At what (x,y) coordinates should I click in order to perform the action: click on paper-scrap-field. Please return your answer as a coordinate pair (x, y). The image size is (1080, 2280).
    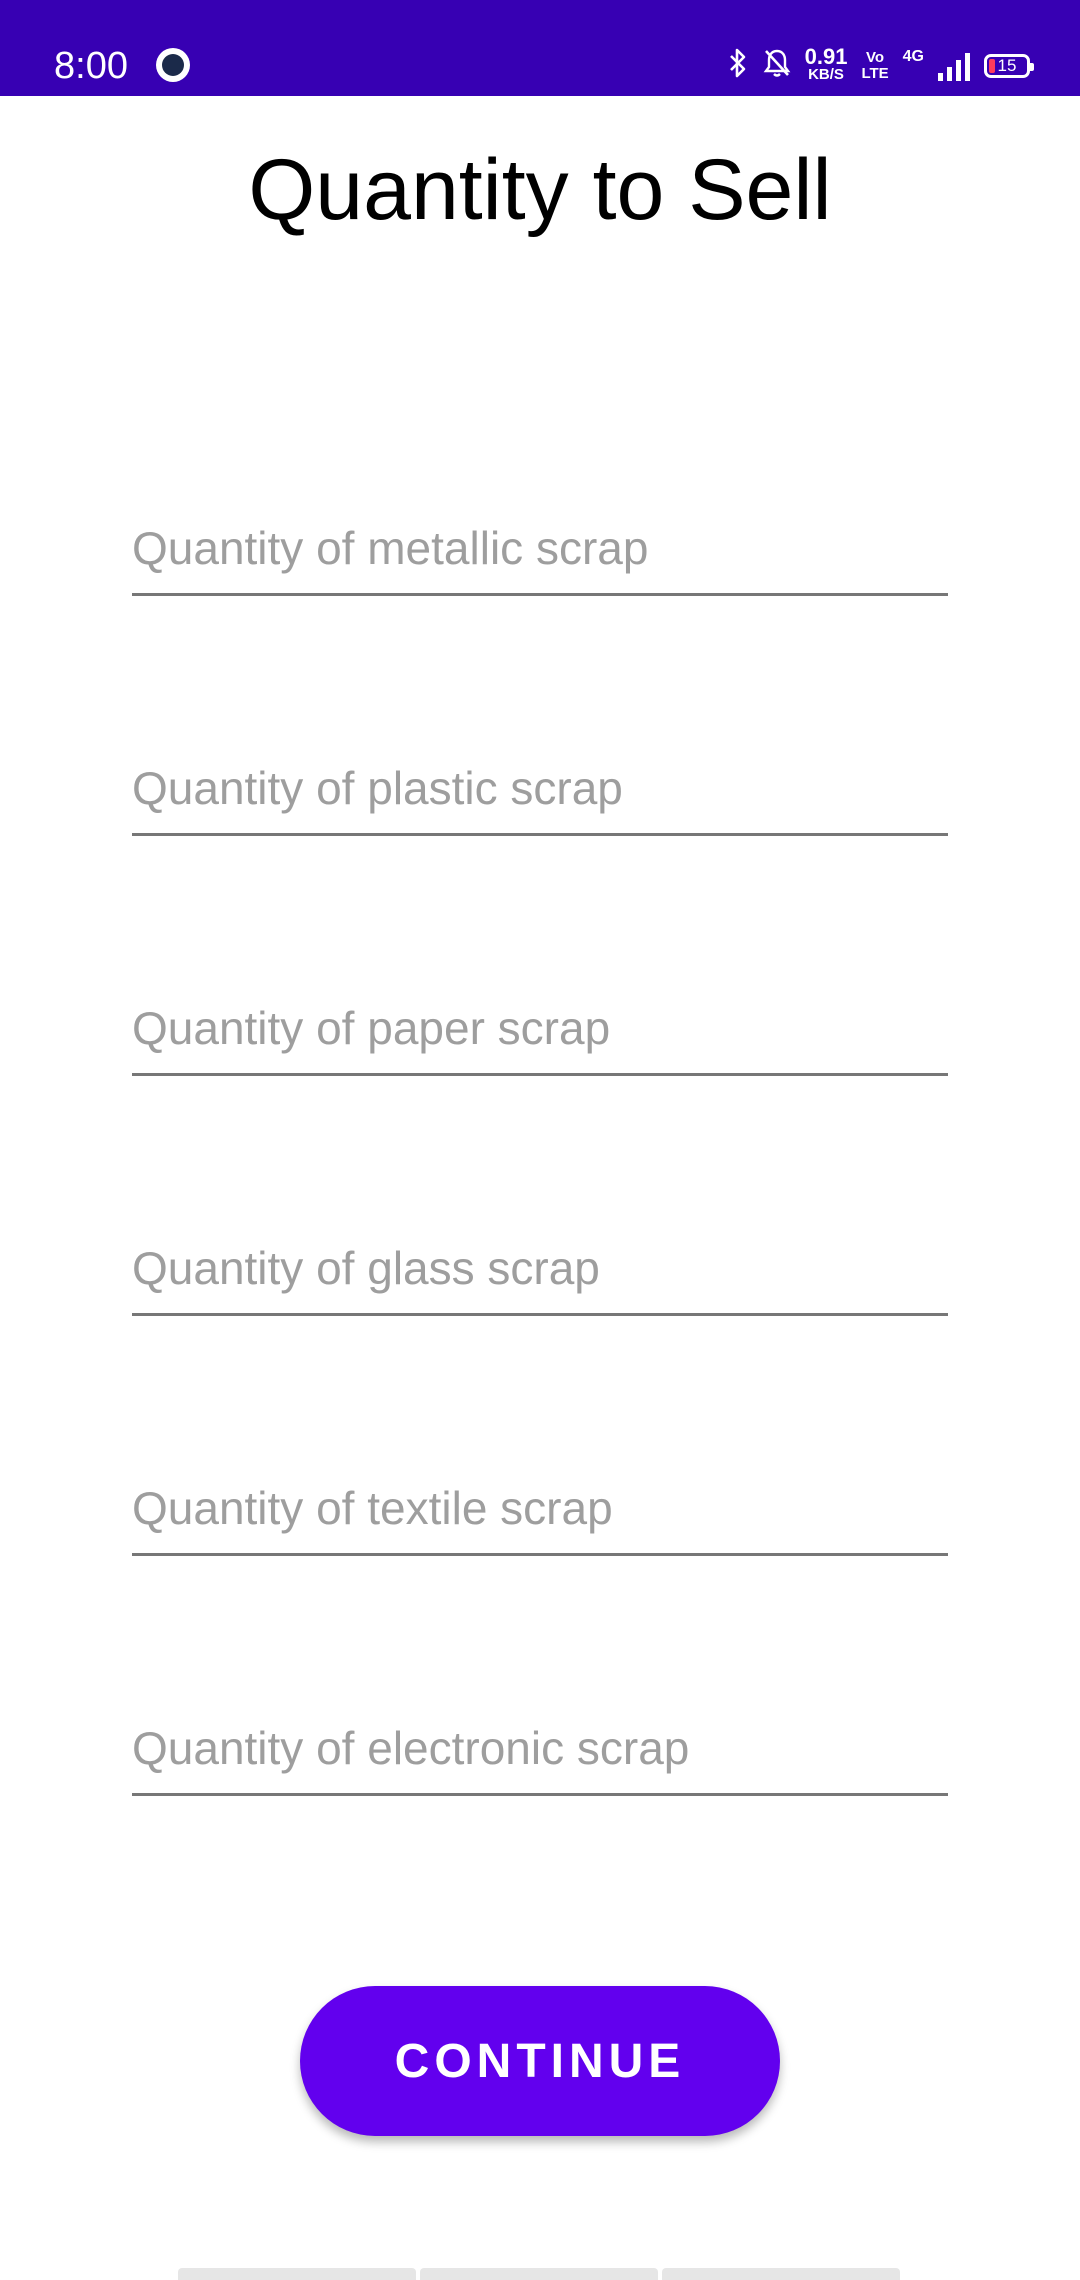
    Looking at the image, I should click on (540, 1026).